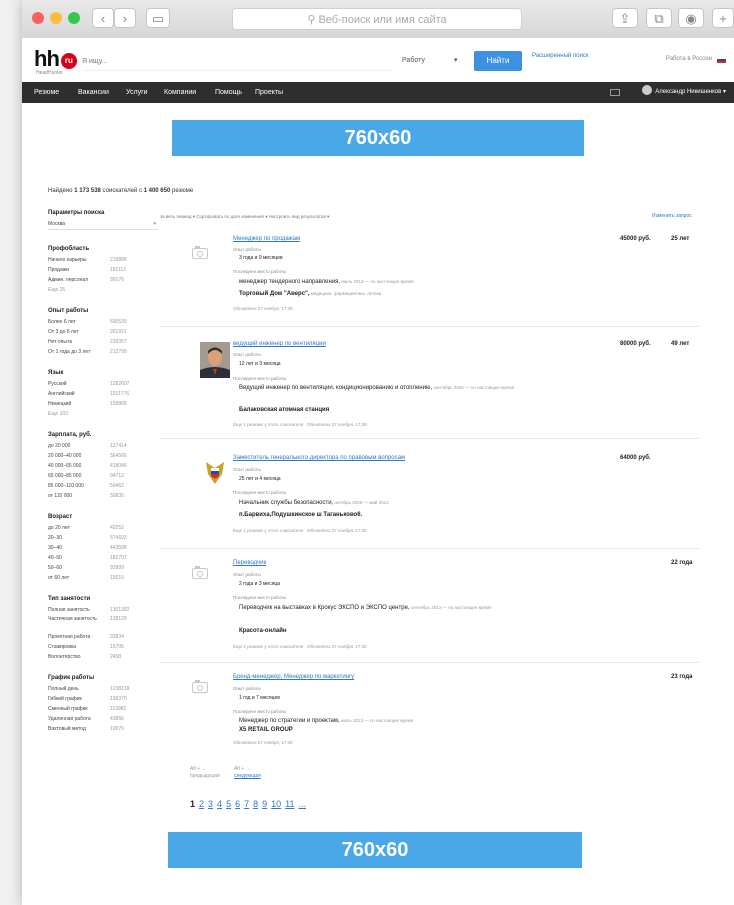 This screenshot has height=905, width=734. I want to click on more-resumes-link: Еще 2 резюме у этого соискателя, so click(268, 646).